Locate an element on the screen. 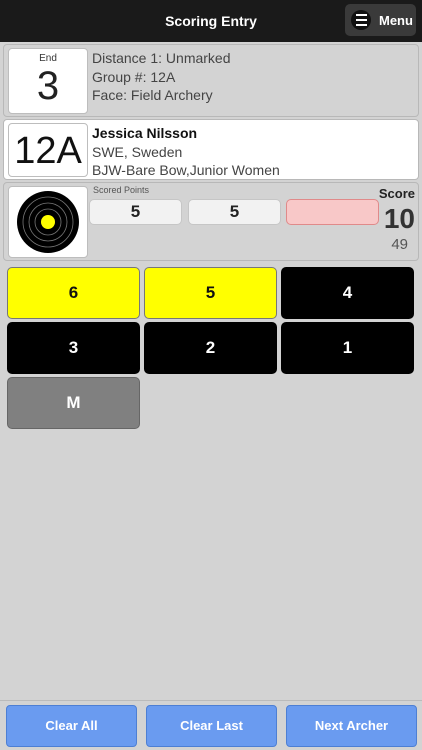  menu-button: Menu is located at coordinates (380, 20).